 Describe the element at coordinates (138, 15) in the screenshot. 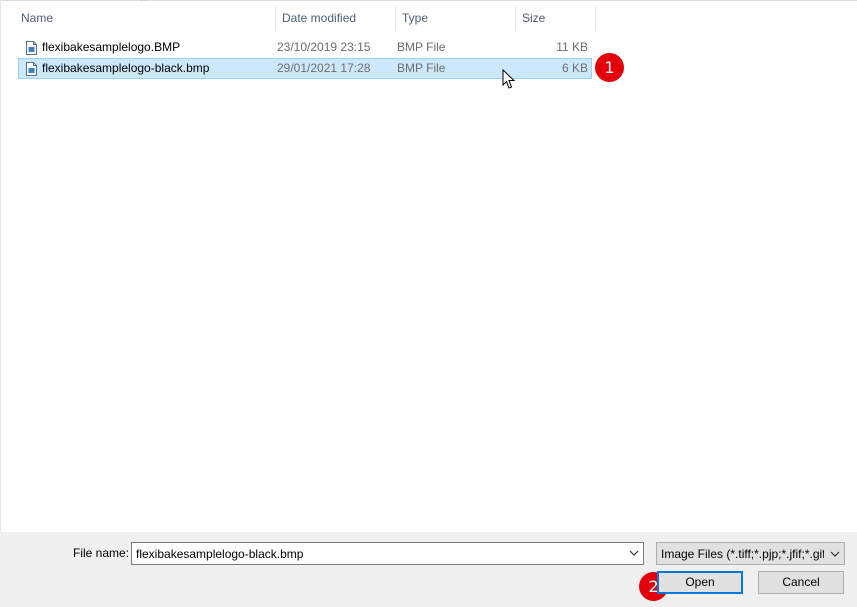

I see `column-header-name: ^ Name` at that location.